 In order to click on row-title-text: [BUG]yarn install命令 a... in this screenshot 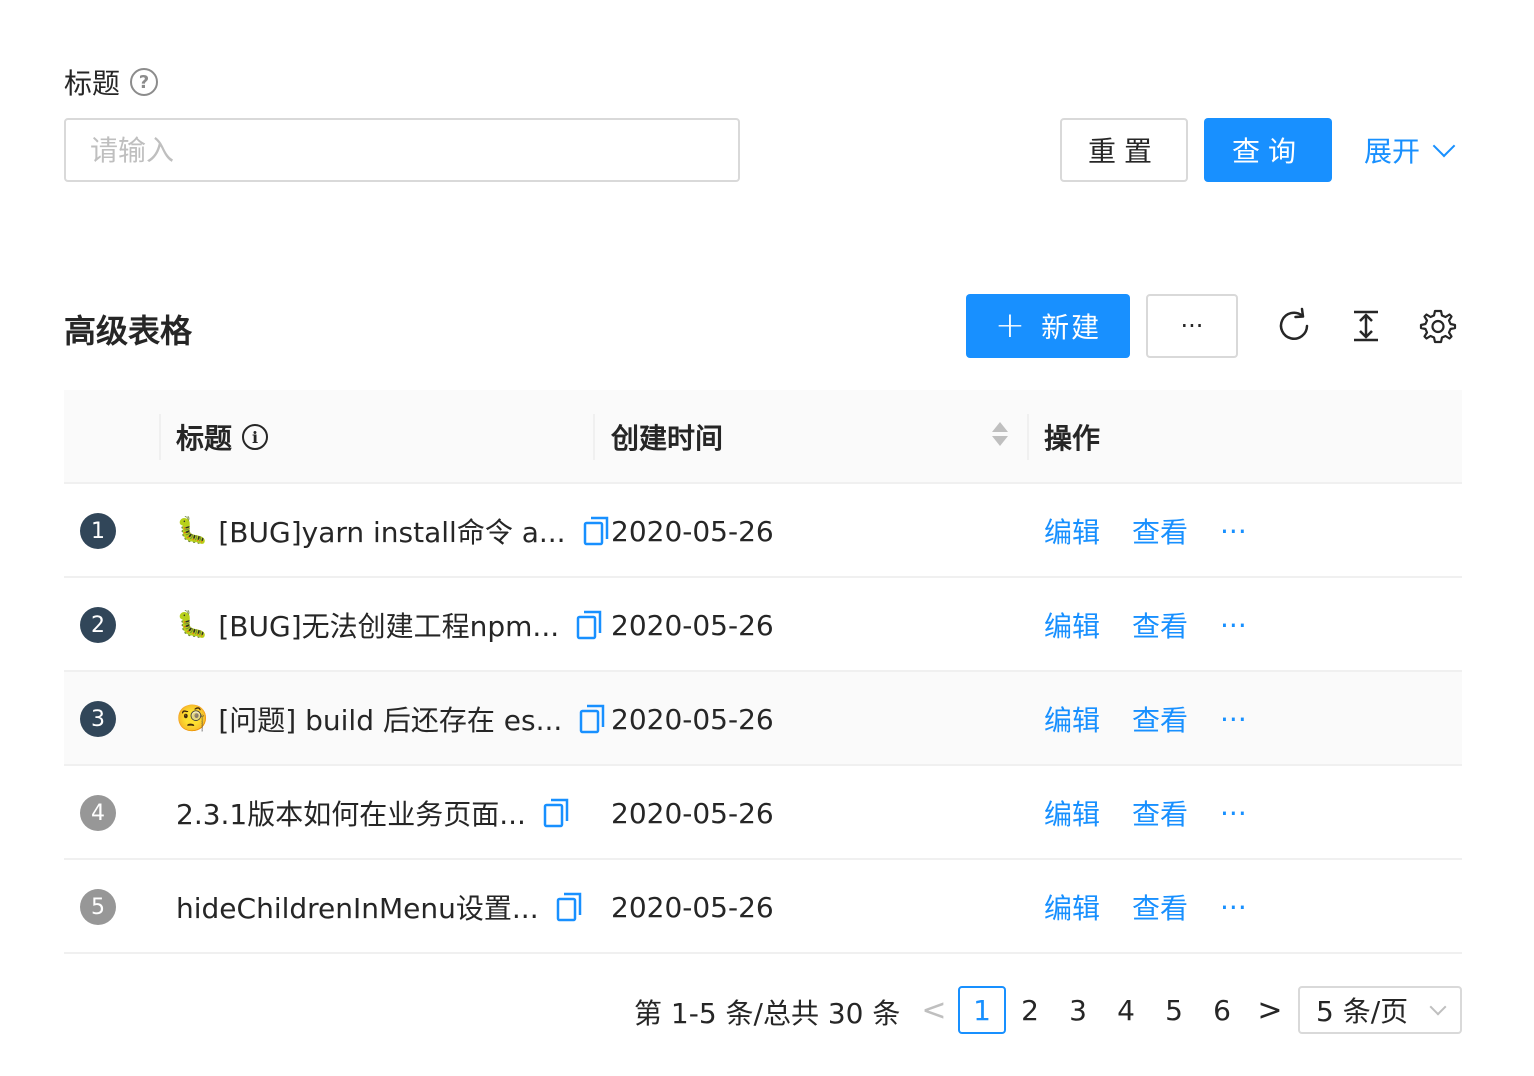, I will do `click(392, 532)`.